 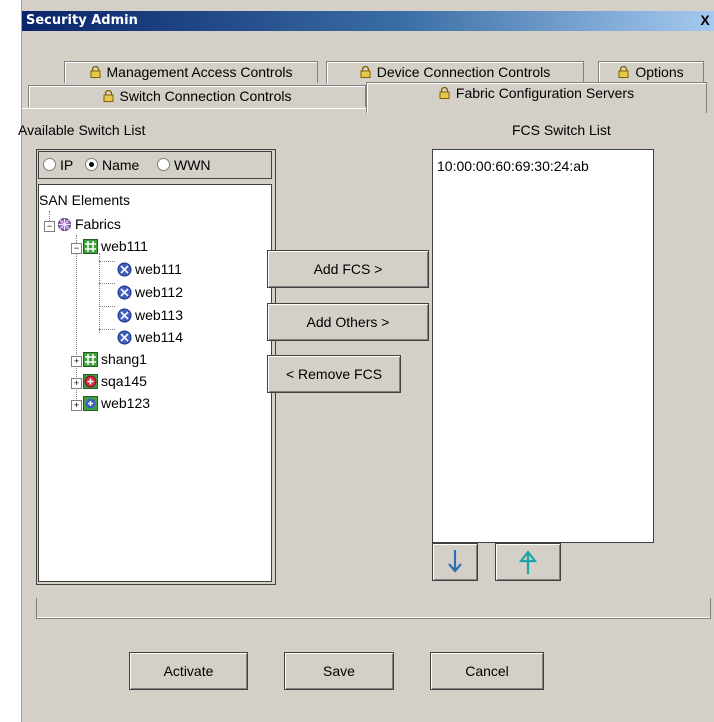 I want to click on expand-web123-toggle: +, so click(x=76, y=405).